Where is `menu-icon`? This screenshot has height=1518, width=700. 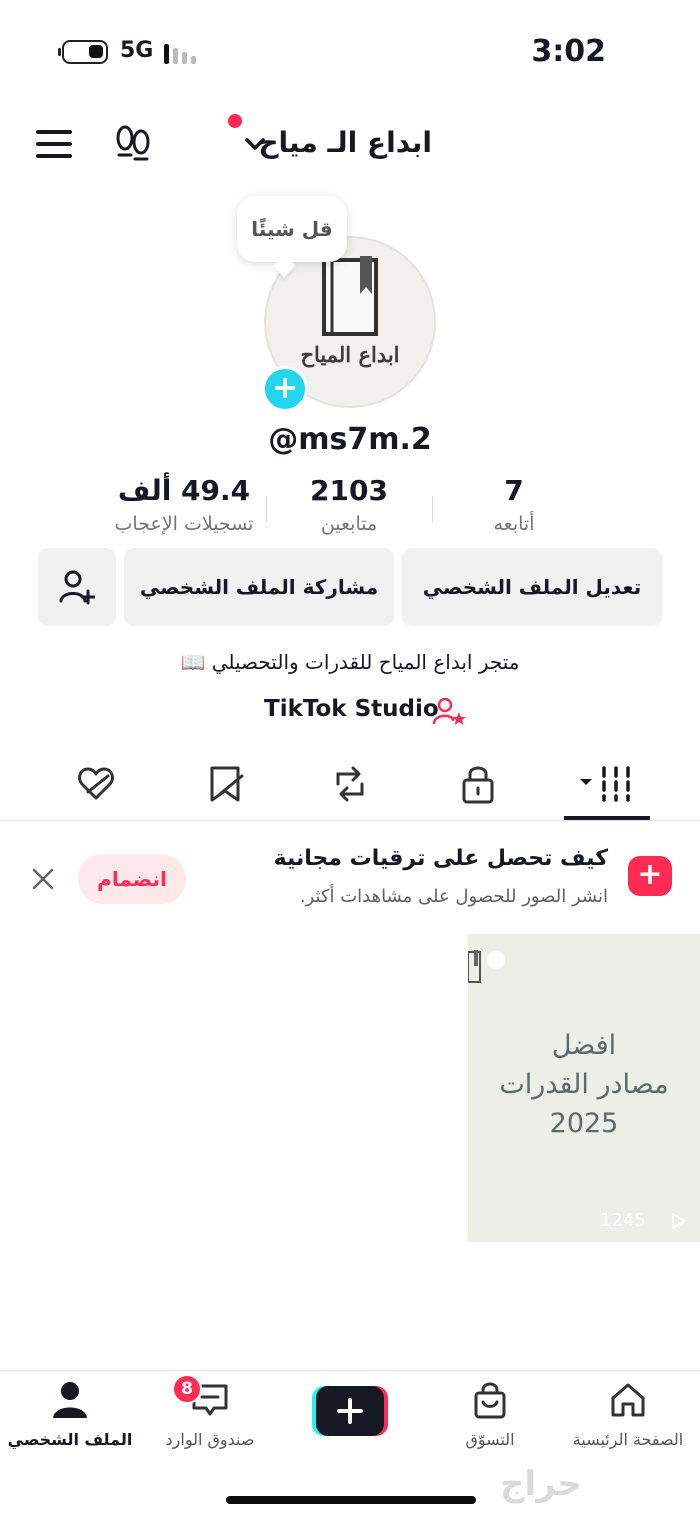 menu-icon is located at coordinates (54, 144).